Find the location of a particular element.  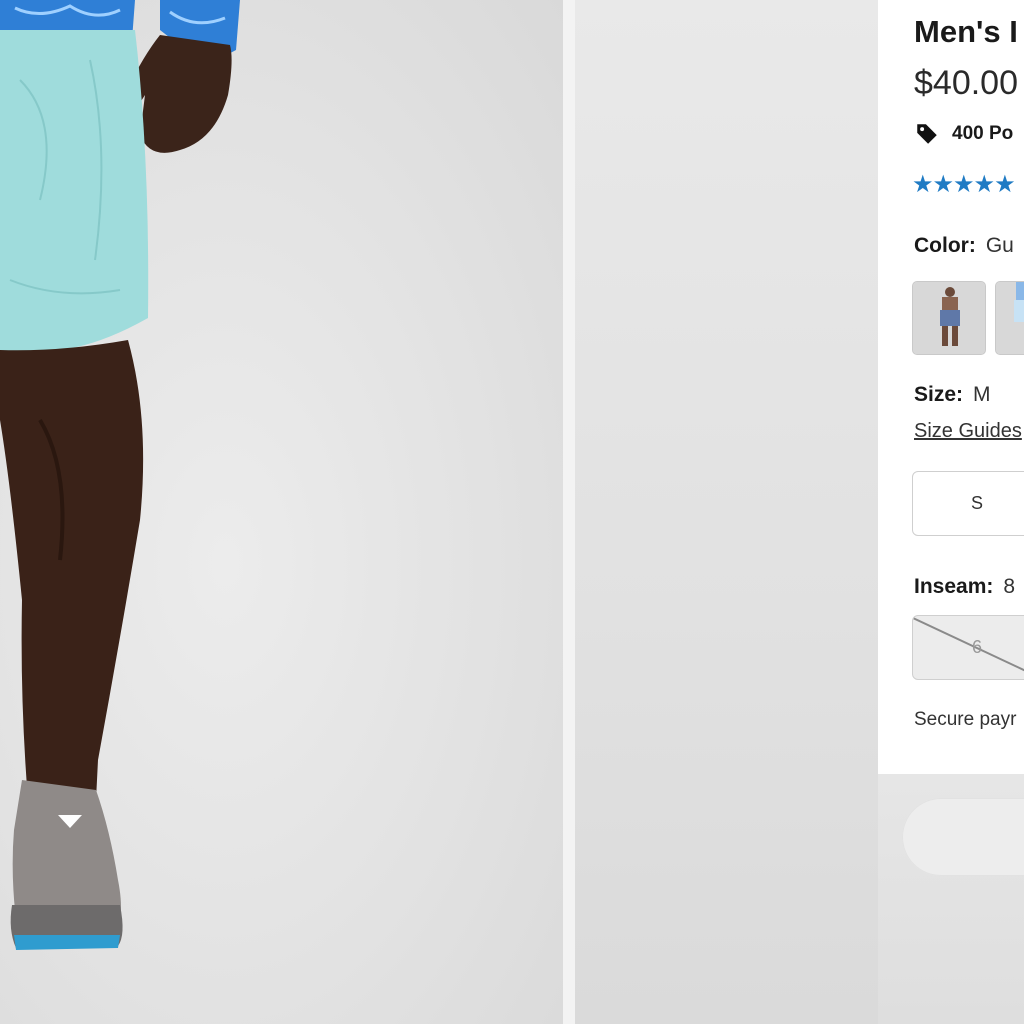

add-to-cart-button is located at coordinates (963, 837).